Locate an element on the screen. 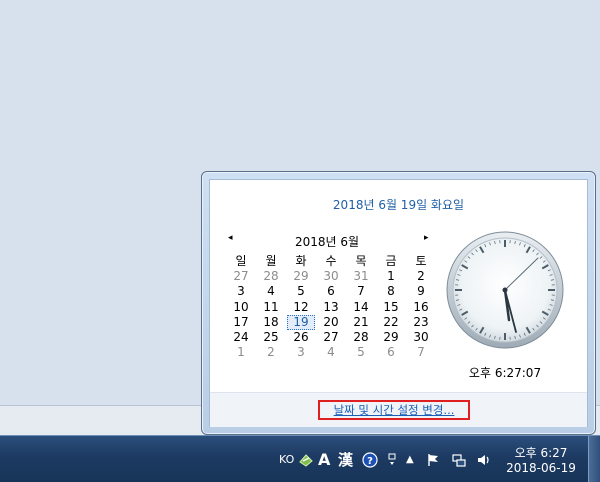  calendar-day: 26 is located at coordinates (301, 337).